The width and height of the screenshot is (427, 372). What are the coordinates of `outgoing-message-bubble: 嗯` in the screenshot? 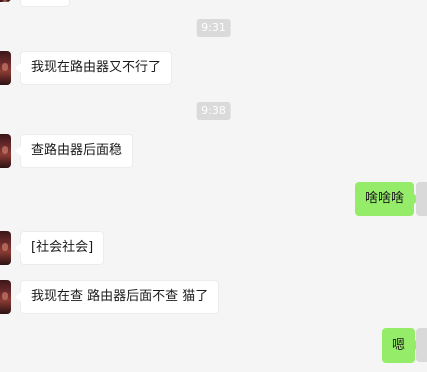 It's located at (401, 345).